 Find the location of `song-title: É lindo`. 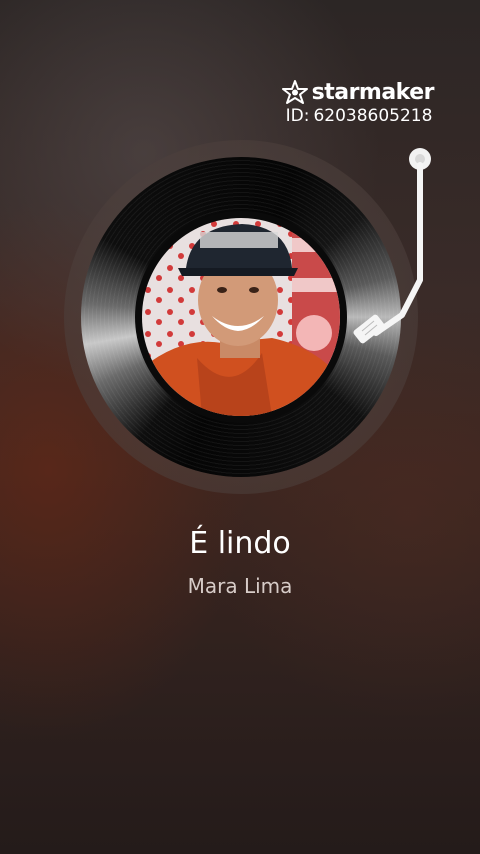

song-title: É lindo is located at coordinates (240, 543).